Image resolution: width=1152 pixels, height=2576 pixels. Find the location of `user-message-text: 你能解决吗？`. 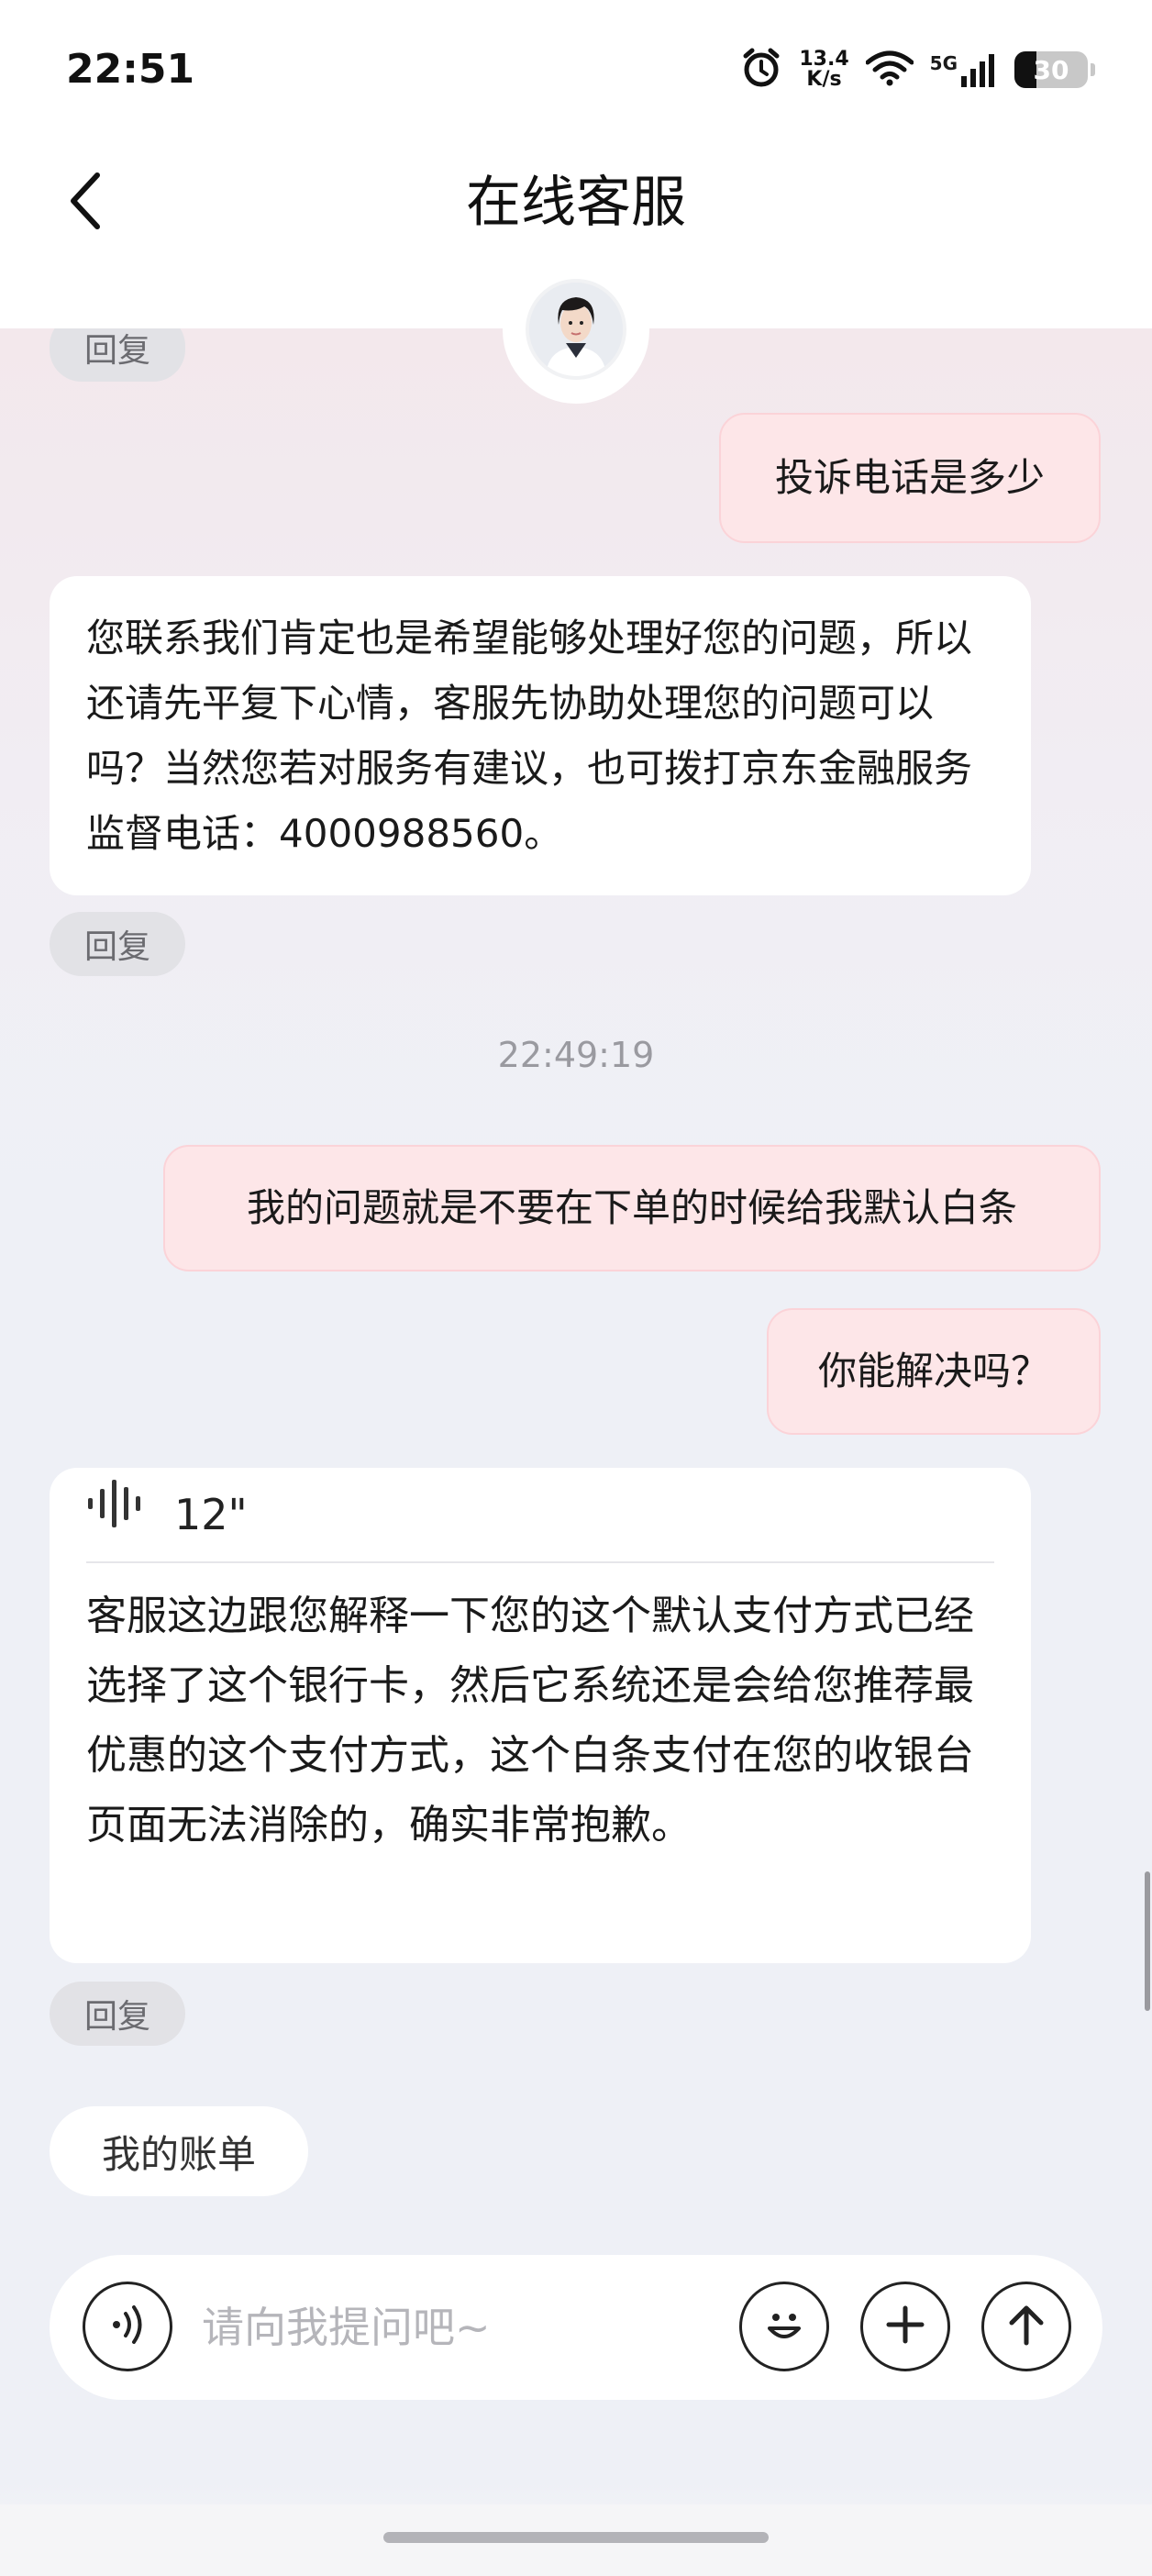

user-message-text: 你能解决吗？ is located at coordinates (933, 1370).